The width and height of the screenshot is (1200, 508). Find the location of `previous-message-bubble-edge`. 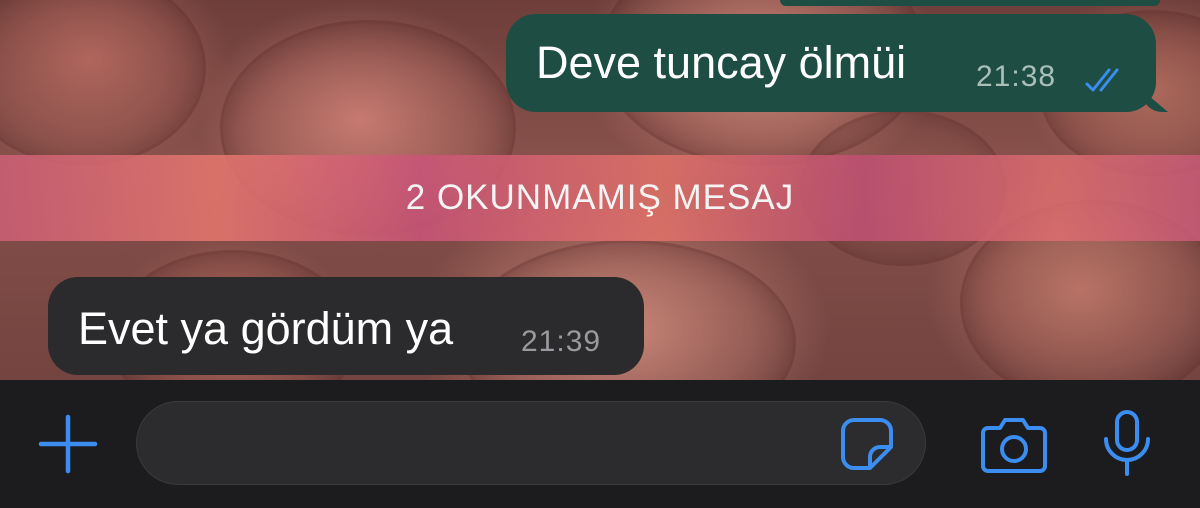

previous-message-bubble-edge is located at coordinates (970, 3).